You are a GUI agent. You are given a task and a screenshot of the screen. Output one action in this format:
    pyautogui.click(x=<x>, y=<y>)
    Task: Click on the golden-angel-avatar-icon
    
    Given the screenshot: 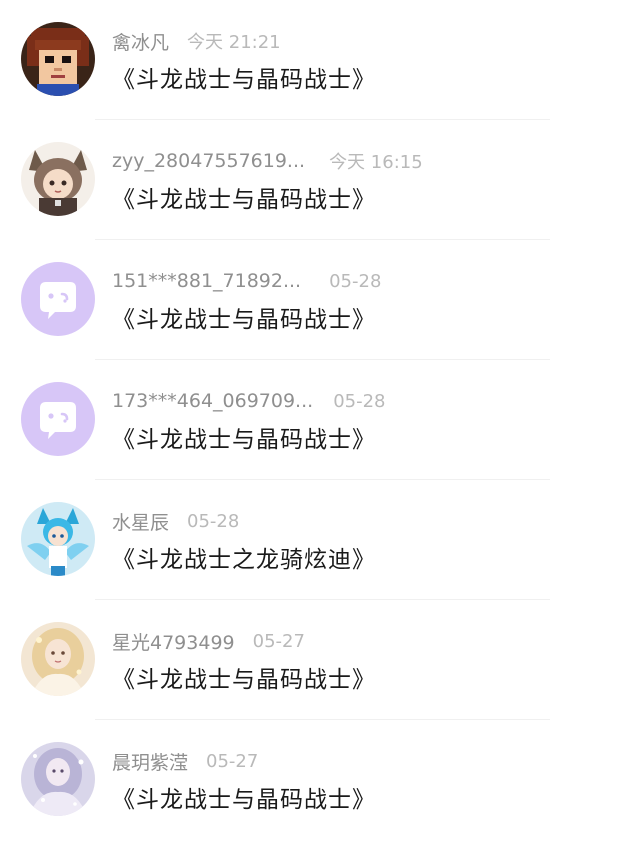 What is the action you would take?
    pyautogui.click(x=58, y=659)
    